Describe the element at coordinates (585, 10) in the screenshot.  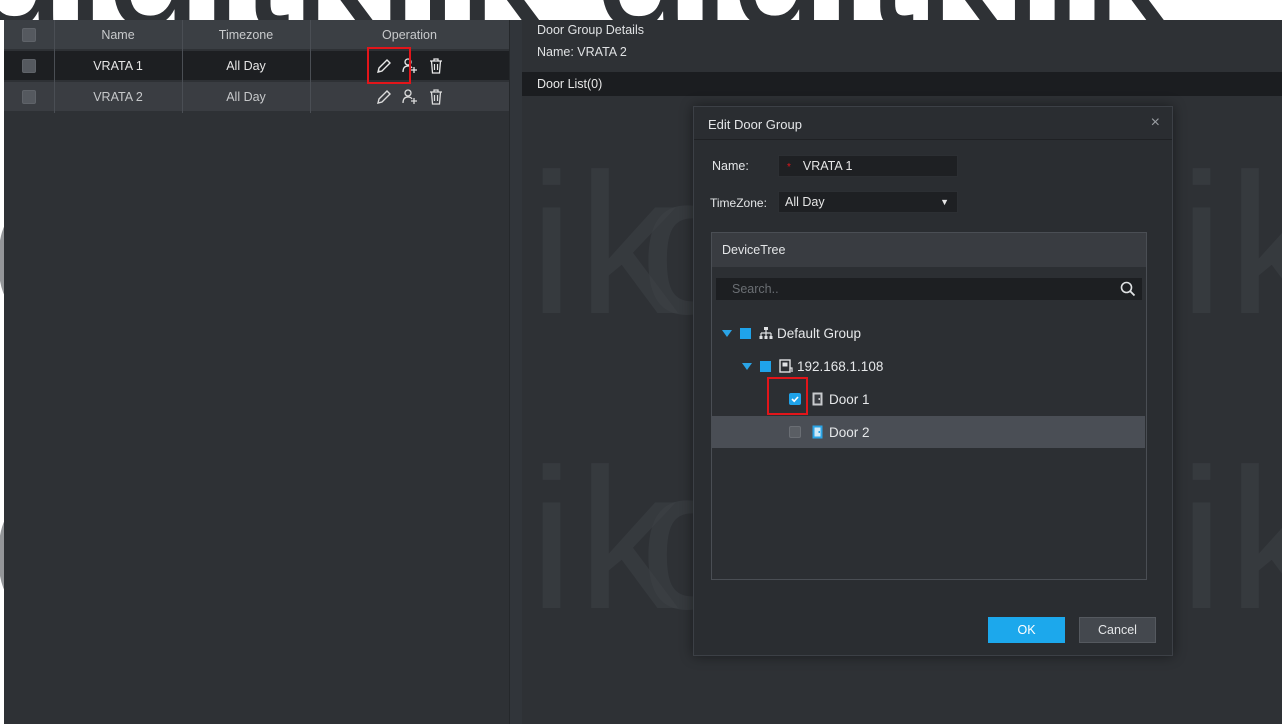
I see `top-watermark-text: digitklik digitklik` at that location.